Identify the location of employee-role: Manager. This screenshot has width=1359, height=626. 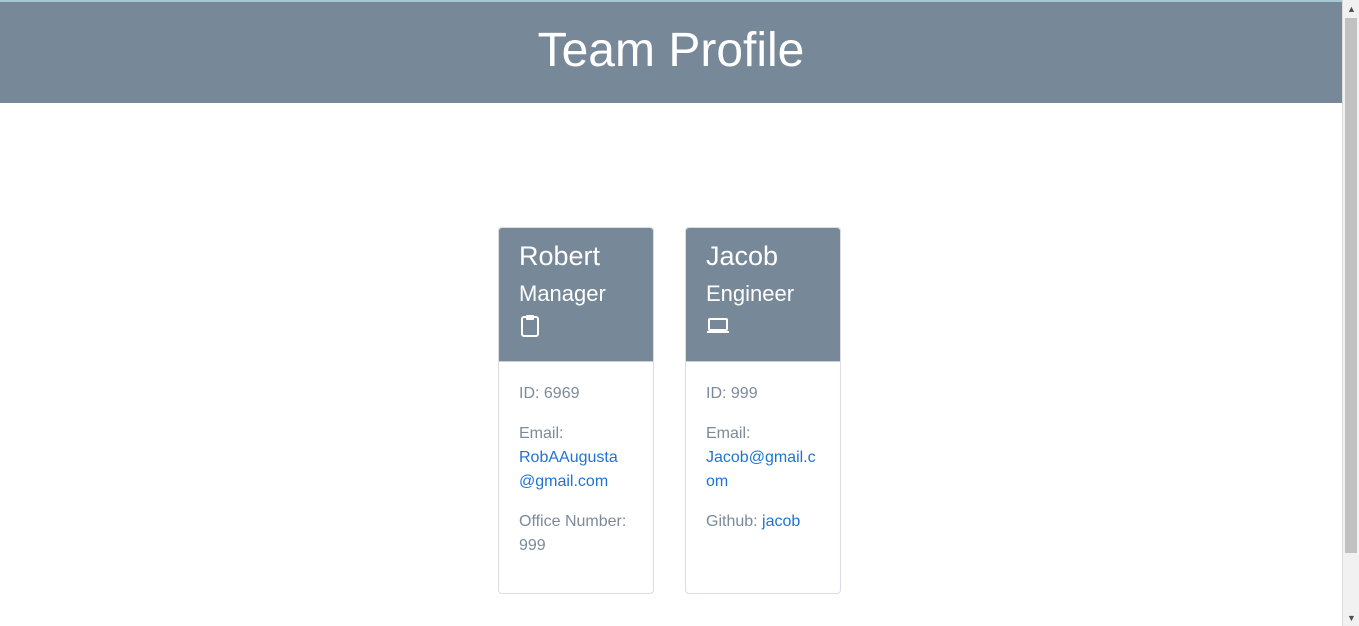
(562, 293).